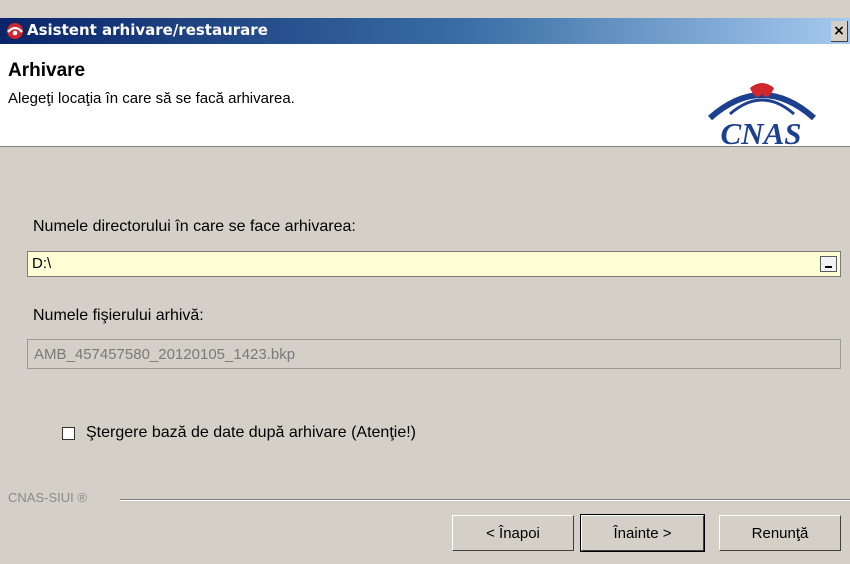  I want to click on browse-icon, so click(828, 267).